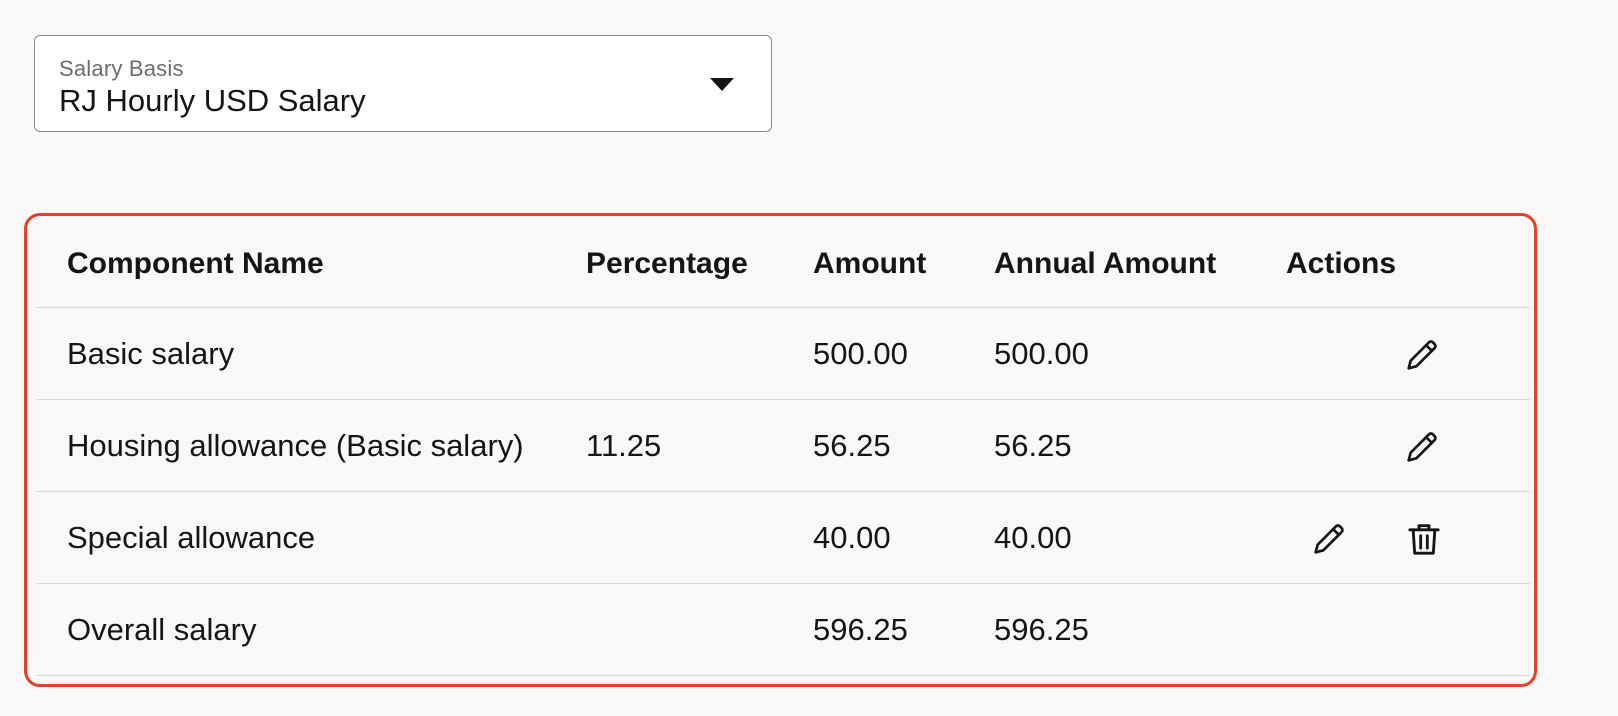 The width and height of the screenshot is (1618, 716). What do you see at coordinates (860, 629) in the screenshot?
I see `amount-value: 596.25` at bounding box center [860, 629].